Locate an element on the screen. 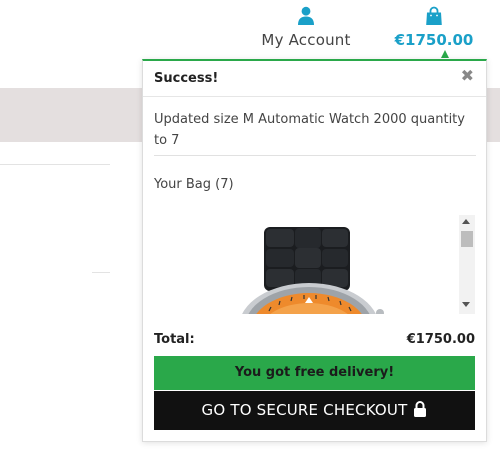 Image resolution: width=500 pixels, height=455 pixels. popup-header: Success! ✖ is located at coordinates (314, 79).